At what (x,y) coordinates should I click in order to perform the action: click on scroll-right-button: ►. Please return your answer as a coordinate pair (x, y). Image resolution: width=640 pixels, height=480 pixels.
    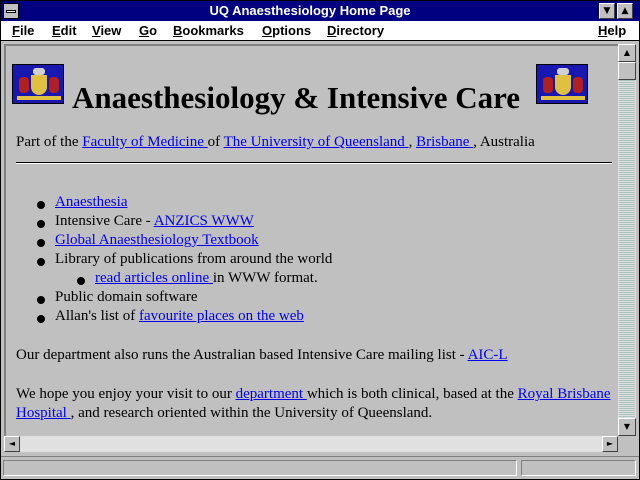
    Looking at the image, I should click on (610, 444).